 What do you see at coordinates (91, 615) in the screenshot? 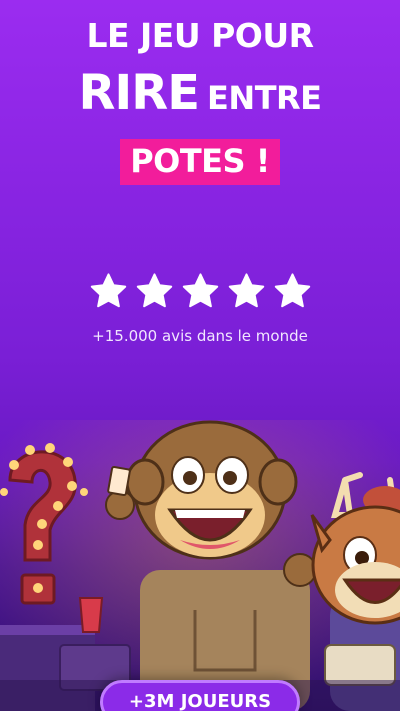
I see `red-cup` at bounding box center [91, 615].